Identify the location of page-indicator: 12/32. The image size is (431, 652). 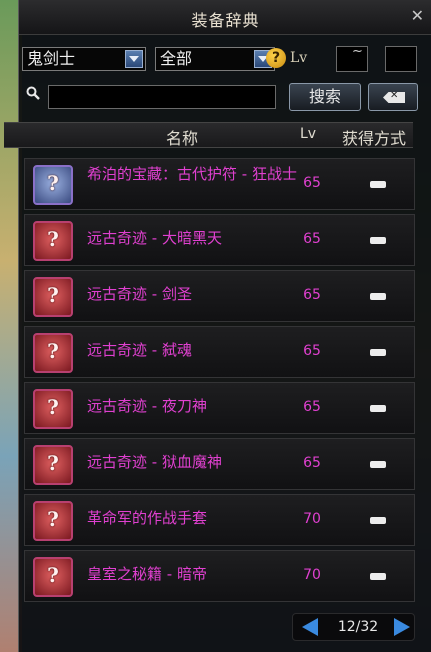
(358, 627).